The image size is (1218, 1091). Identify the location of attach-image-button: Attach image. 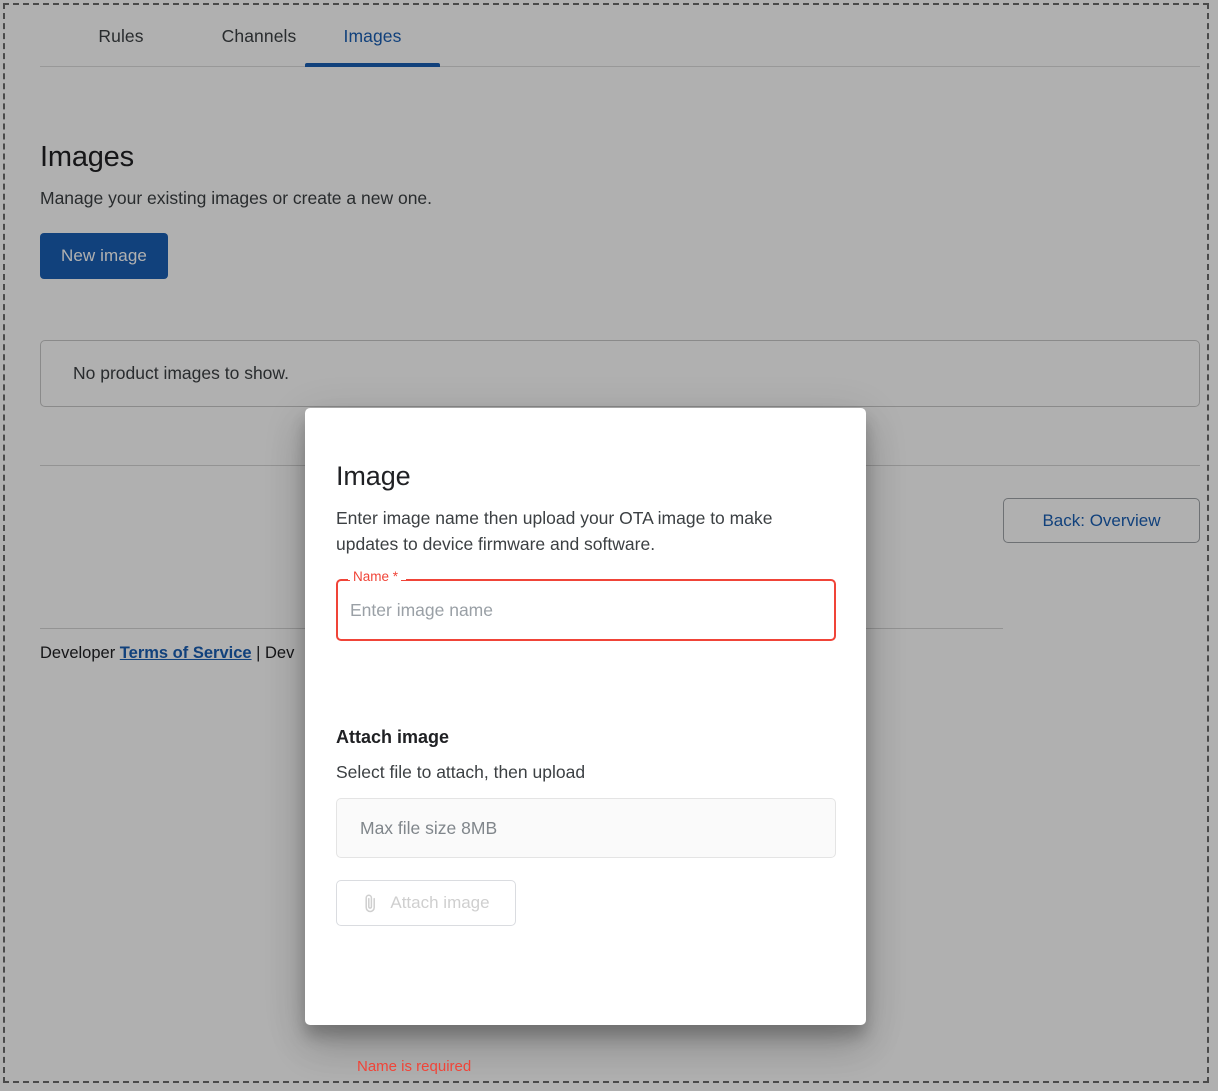
(426, 903).